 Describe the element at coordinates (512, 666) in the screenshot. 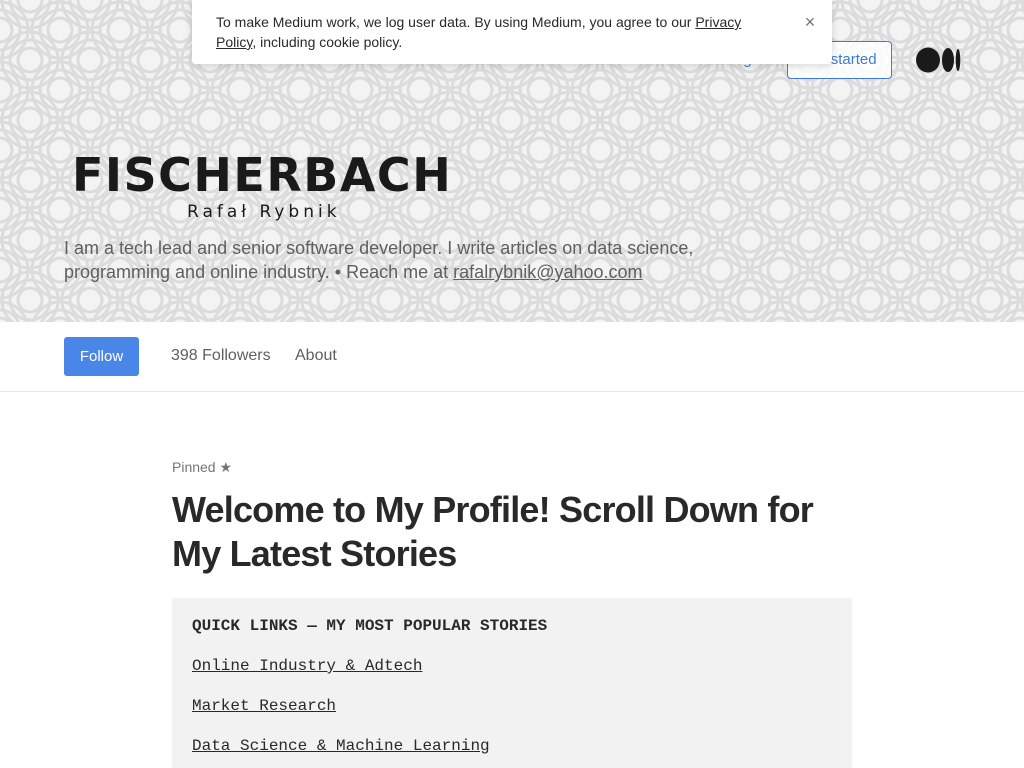

I see `quick-link-online-industry: Online Industry & Adtech` at that location.